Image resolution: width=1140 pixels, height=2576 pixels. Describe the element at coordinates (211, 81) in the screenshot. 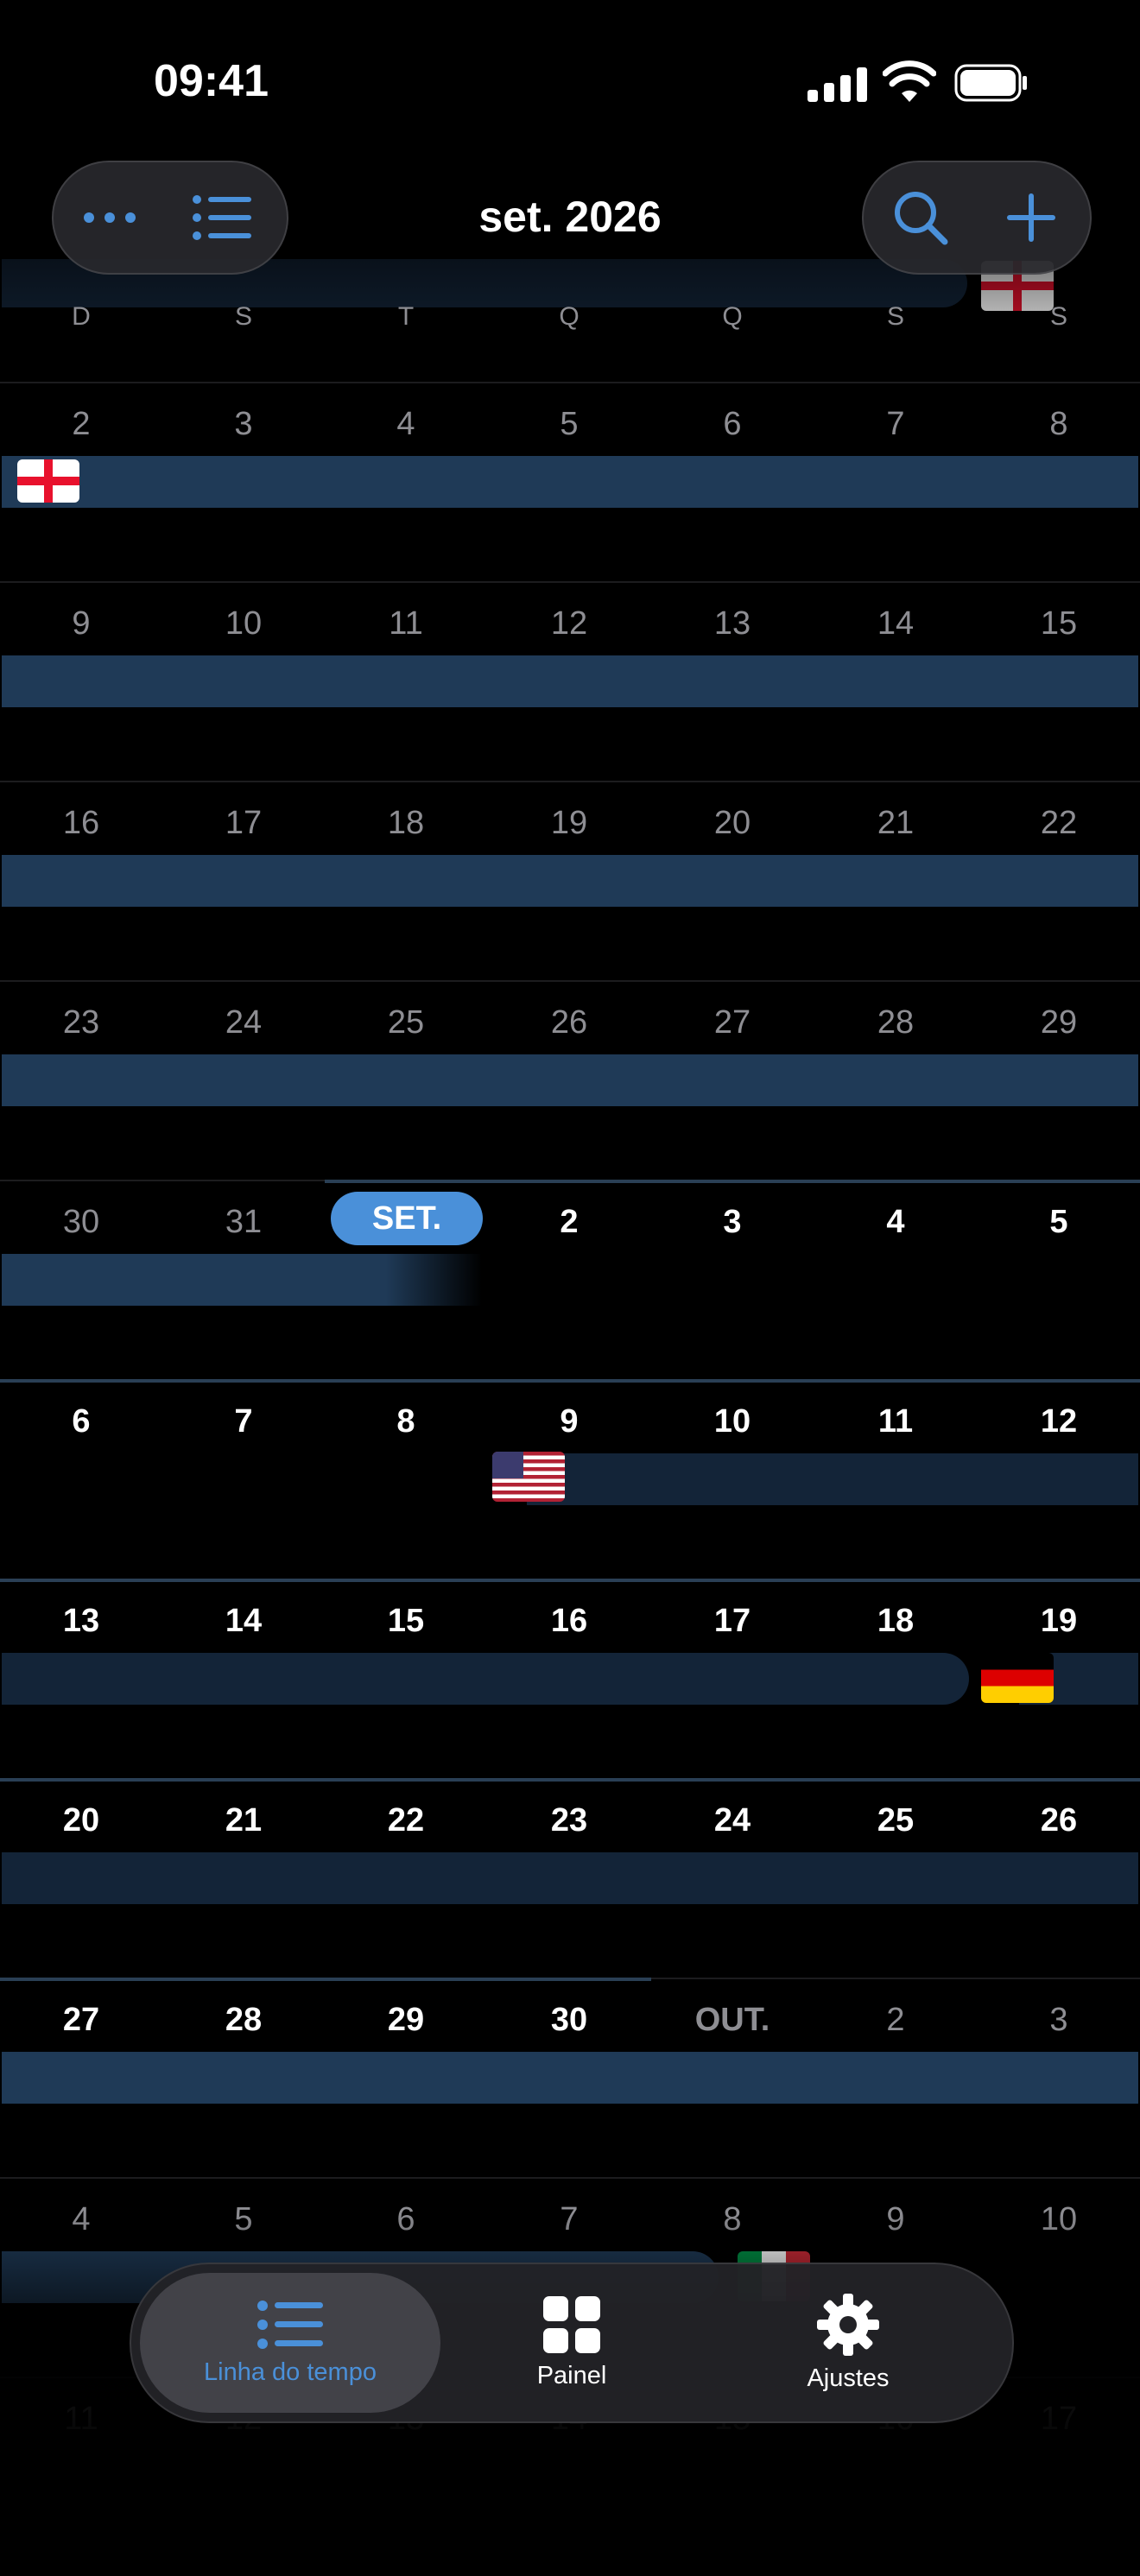

I see `status-time: 09:41` at that location.